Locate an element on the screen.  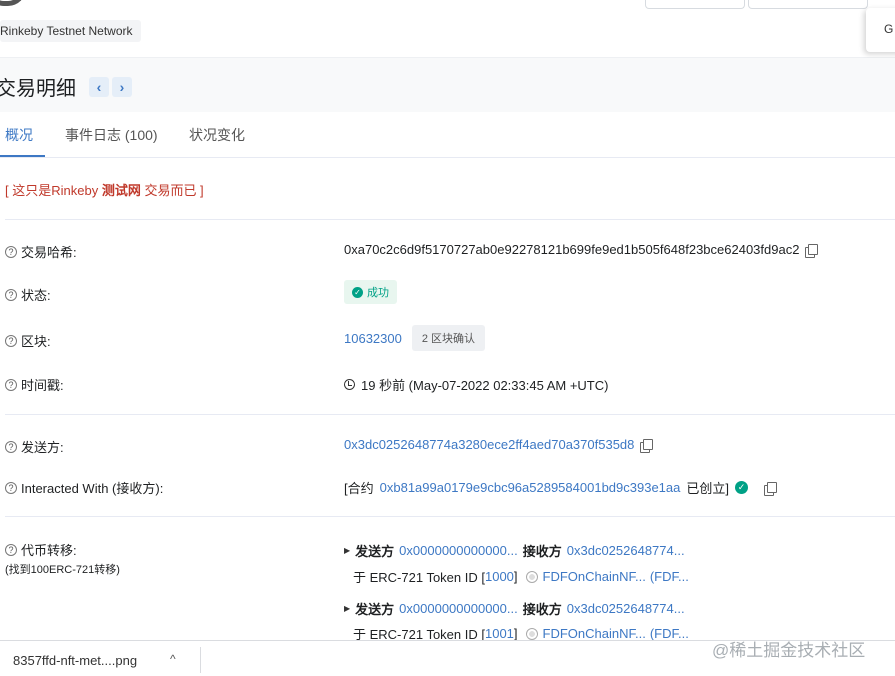
testnet-notice: [ 这只是Rinkeby 测试网 交易而已 ] is located at coordinates (104, 190).